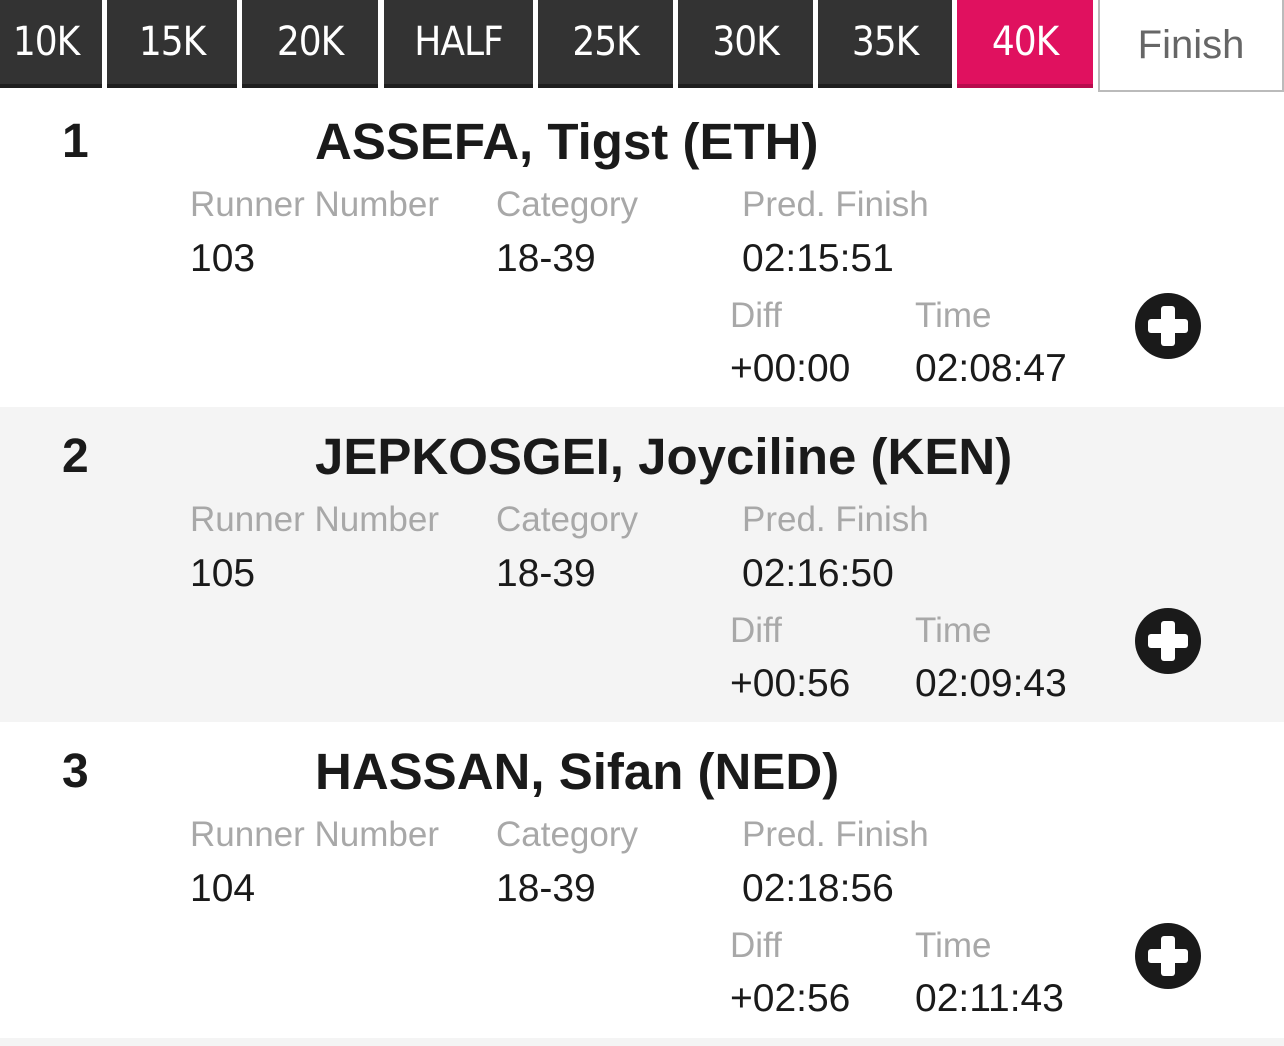  I want to click on tab-half: HALF, so click(458, 44).